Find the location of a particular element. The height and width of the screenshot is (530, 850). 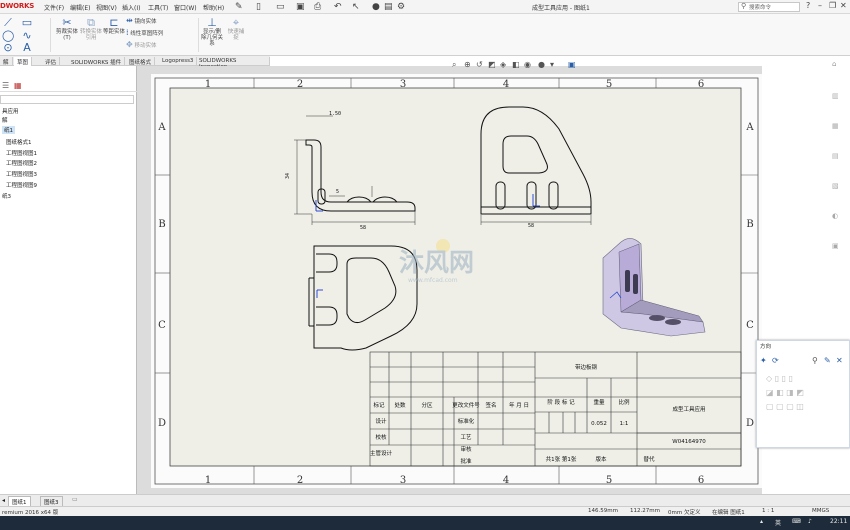

trim-entities-button: ✂ 剪裁实体(T) is located at coordinates (67, 28).